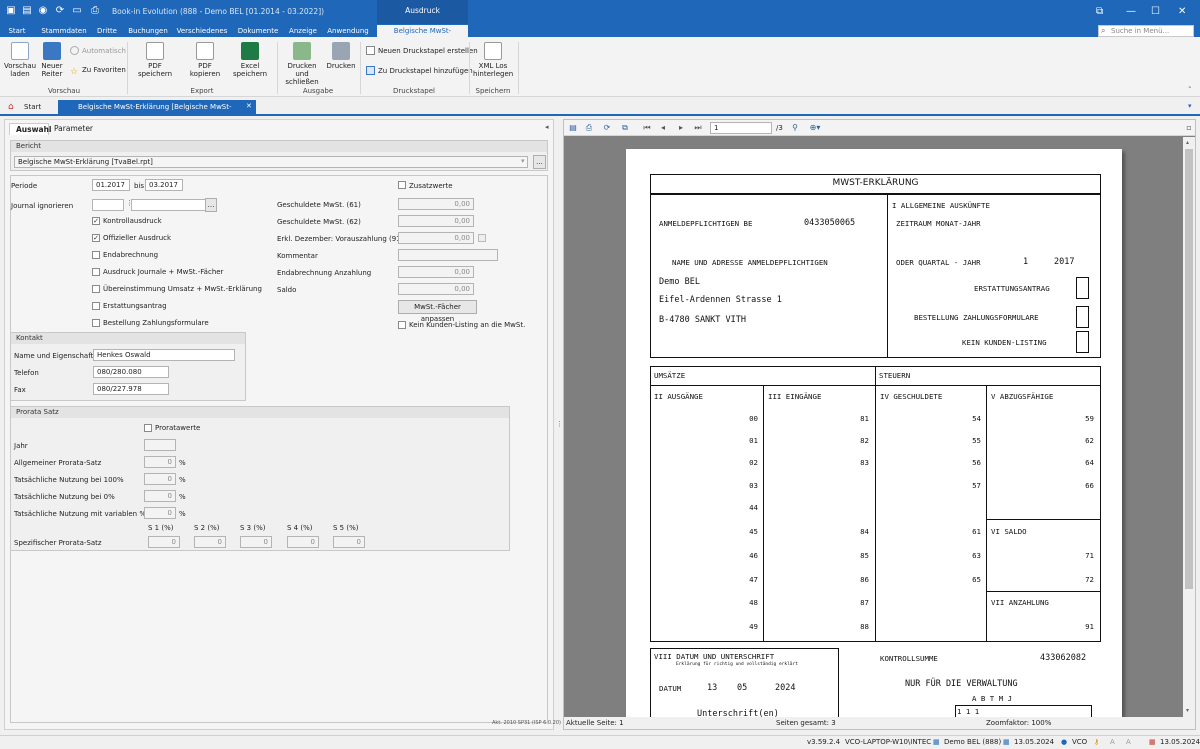  Describe the element at coordinates (1099, 11) in the screenshot. I see `restore-icon: ⧉` at that location.